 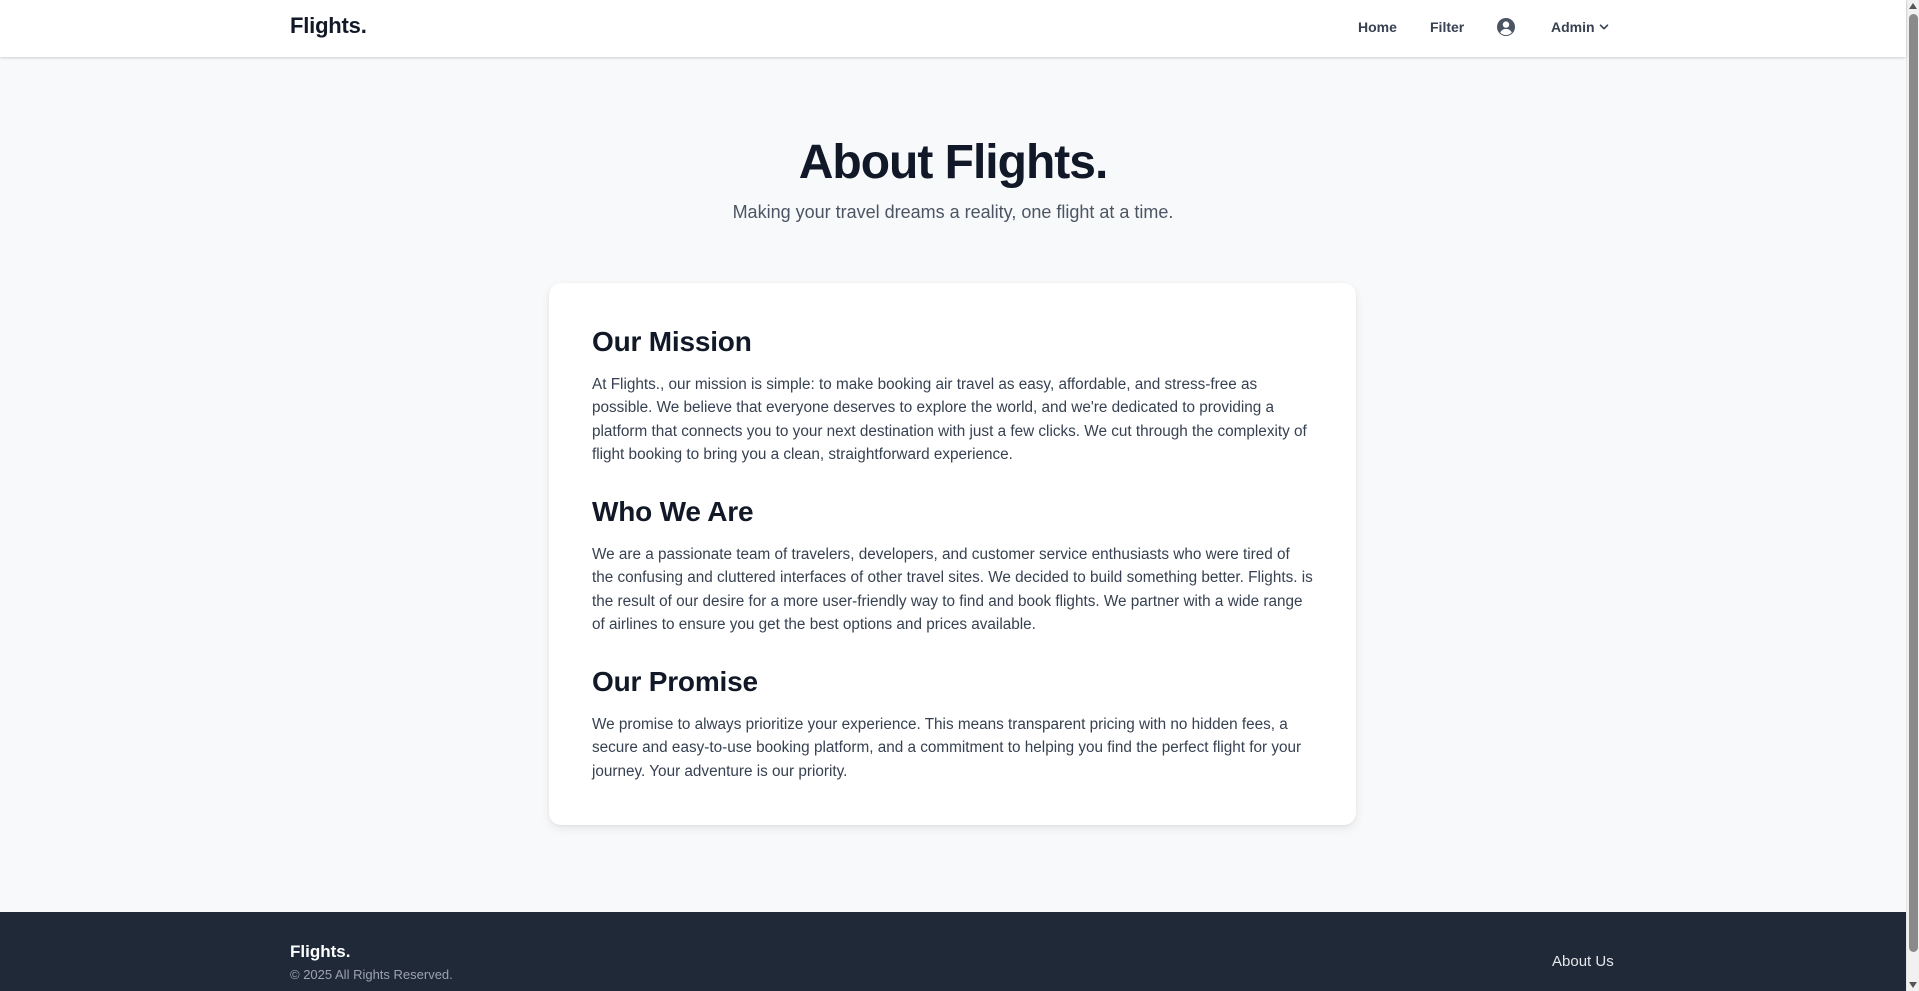 I want to click on page-title: About Flights., so click(x=953, y=162).